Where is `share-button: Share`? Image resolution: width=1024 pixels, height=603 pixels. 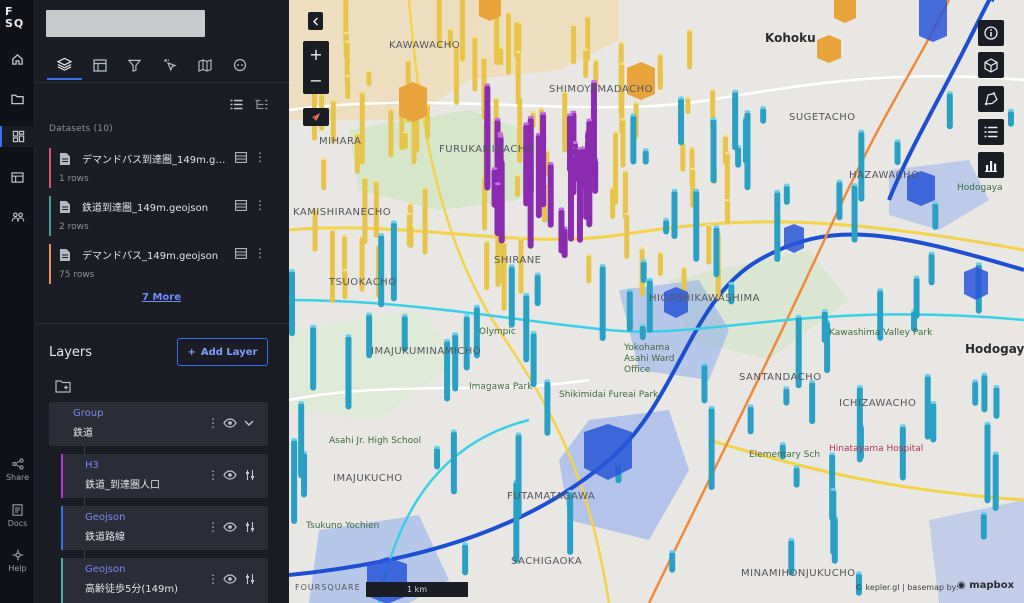
share-button: Share is located at coordinates (17, 470).